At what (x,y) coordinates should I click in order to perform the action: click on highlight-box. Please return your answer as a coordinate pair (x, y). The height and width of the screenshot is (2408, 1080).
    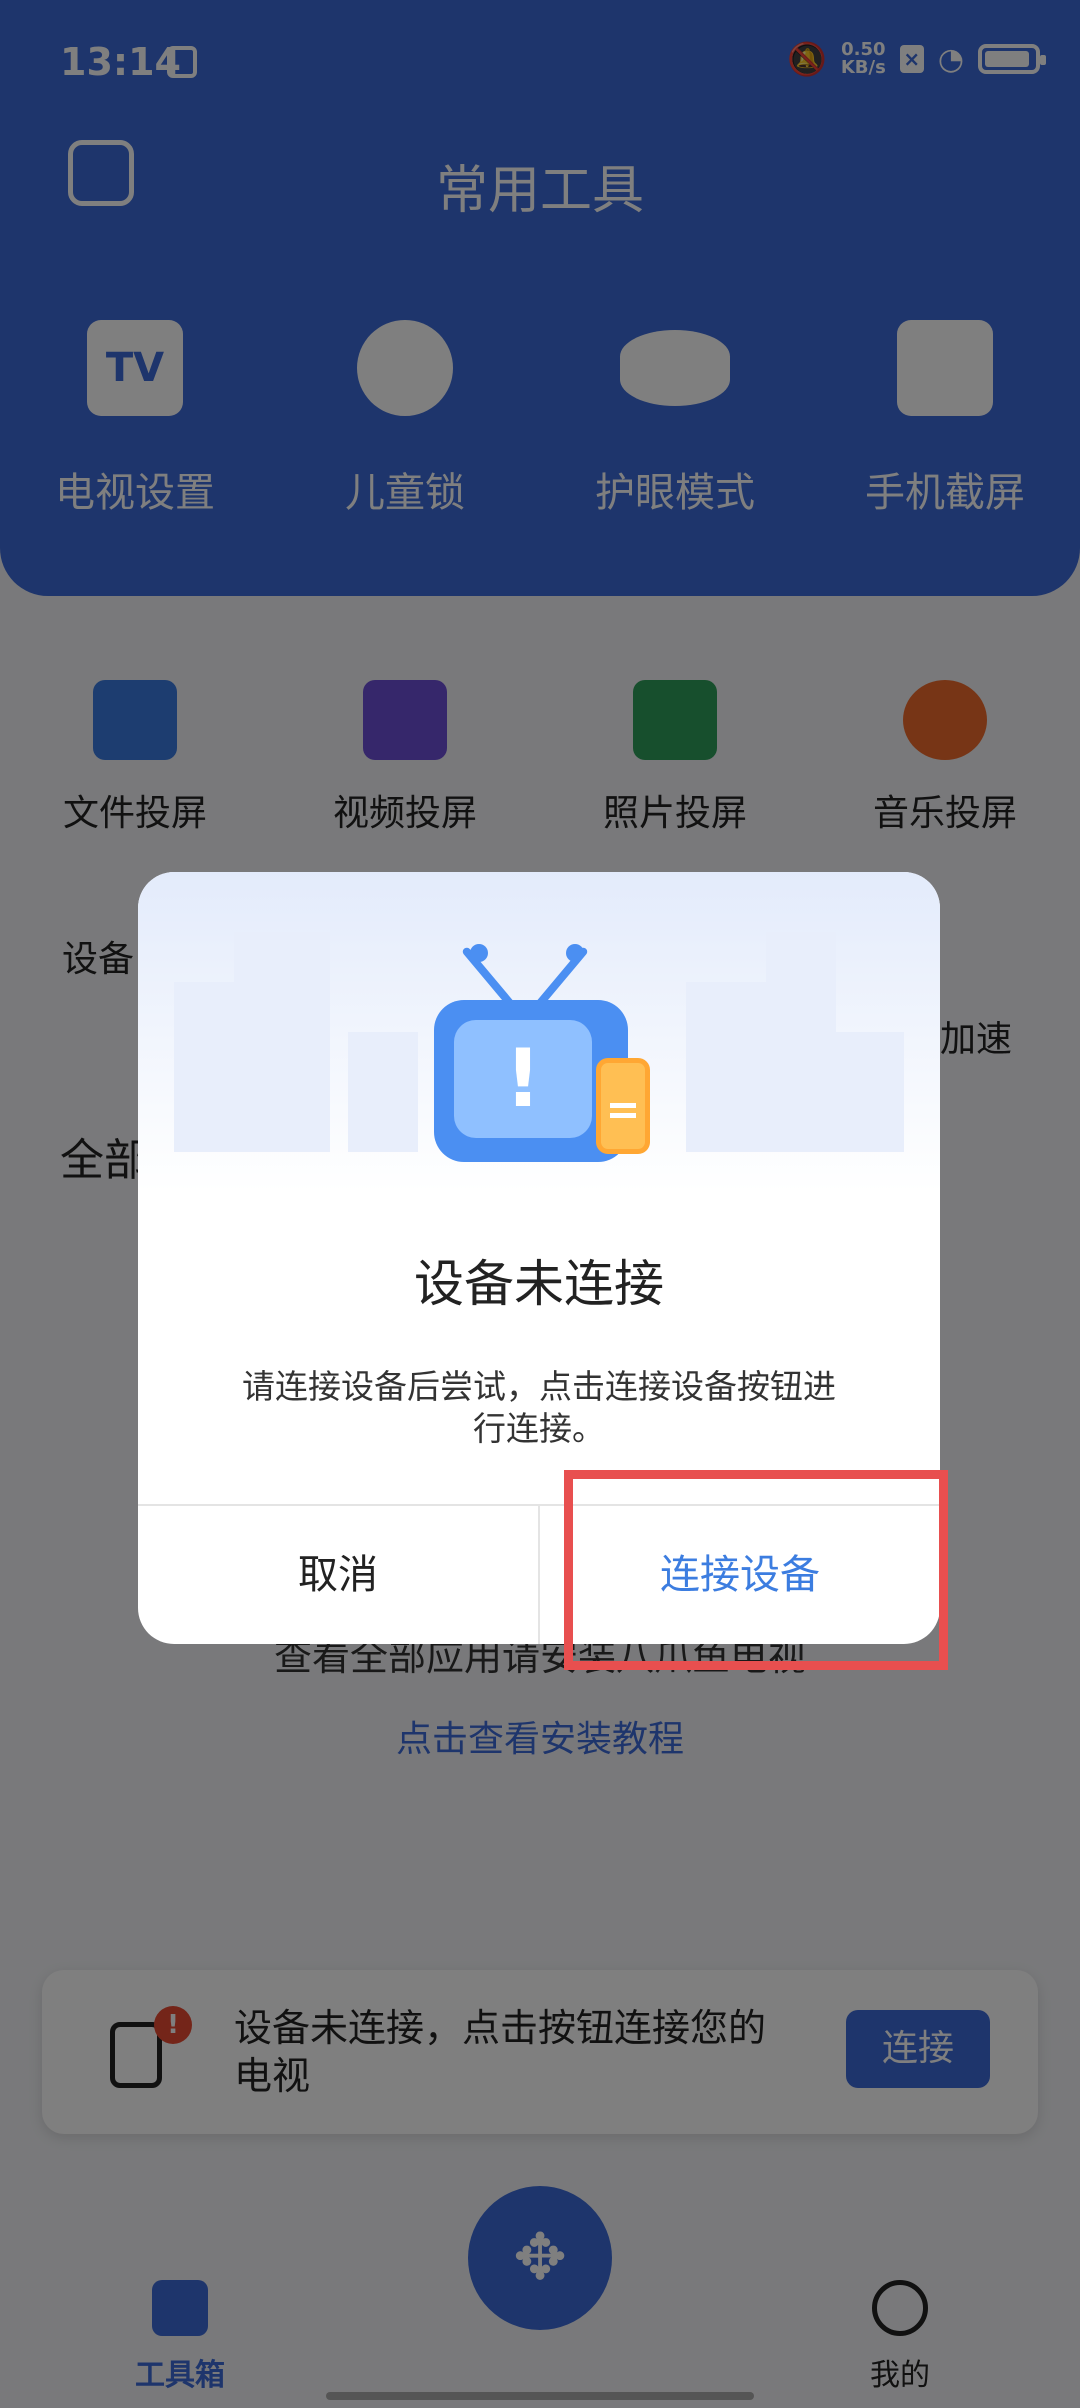
    Looking at the image, I should click on (756, 1570).